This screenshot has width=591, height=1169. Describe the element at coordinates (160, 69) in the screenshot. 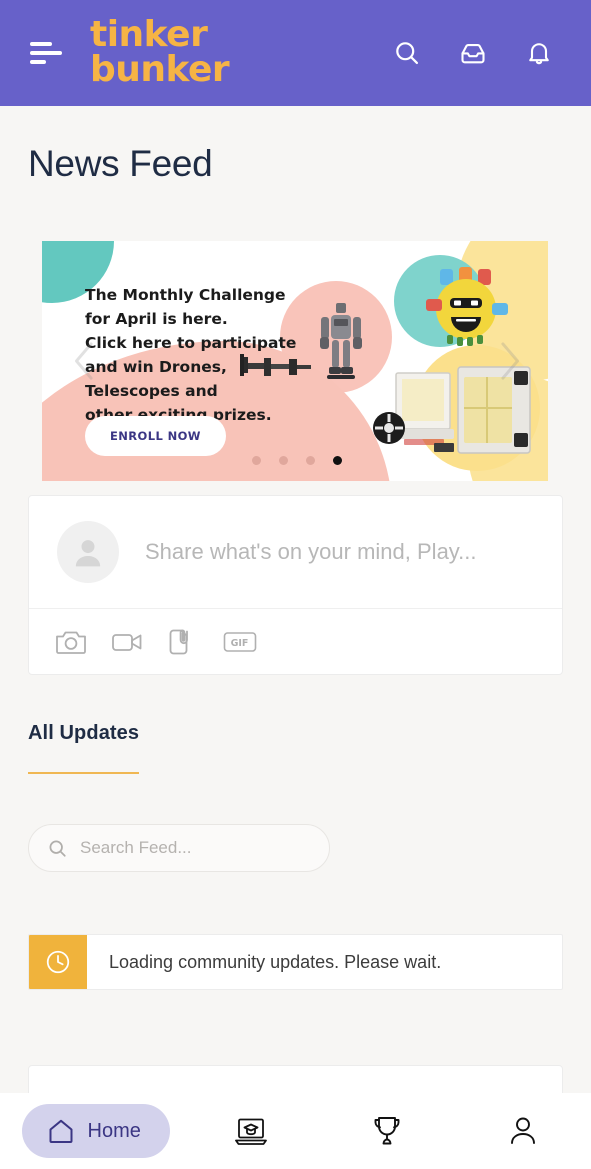

I see `logo-line-2: bunker` at that location.